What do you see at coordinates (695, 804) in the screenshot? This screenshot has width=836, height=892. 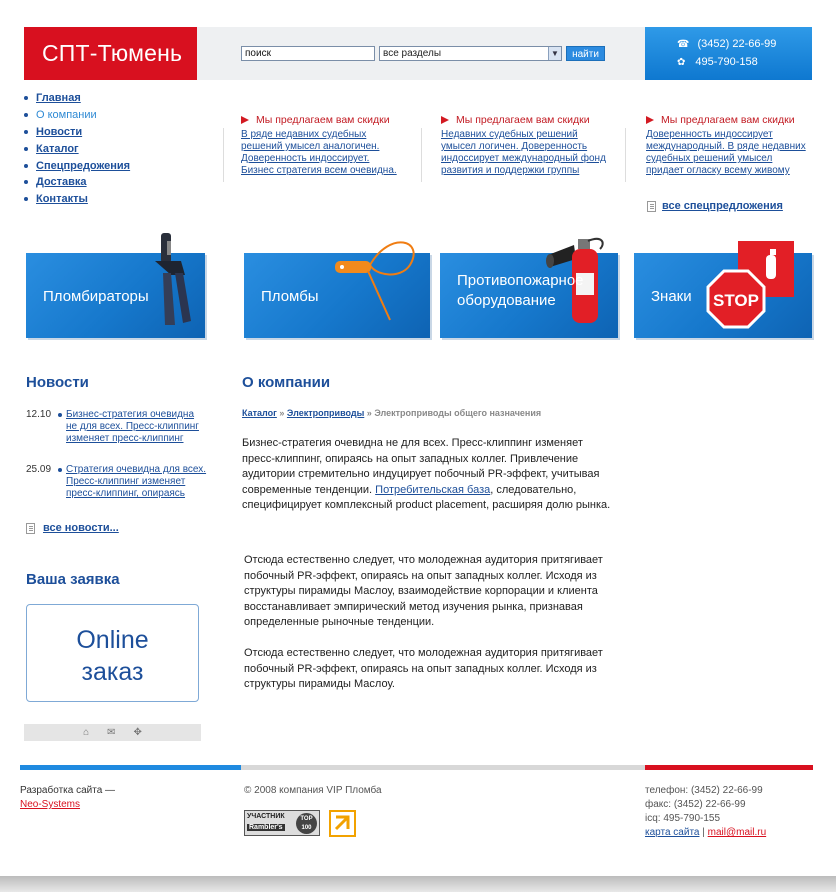 I see `footer-fax: факс: (3452) 22-66-99` at bounding box center [695, 804].